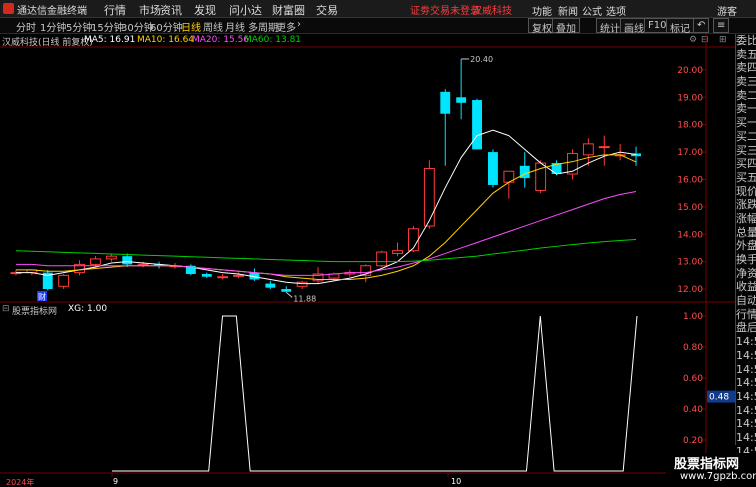  Describe the element at coordinates (746, 315) in the screenshot. I see `quote-panel-label: 行情` at that location.